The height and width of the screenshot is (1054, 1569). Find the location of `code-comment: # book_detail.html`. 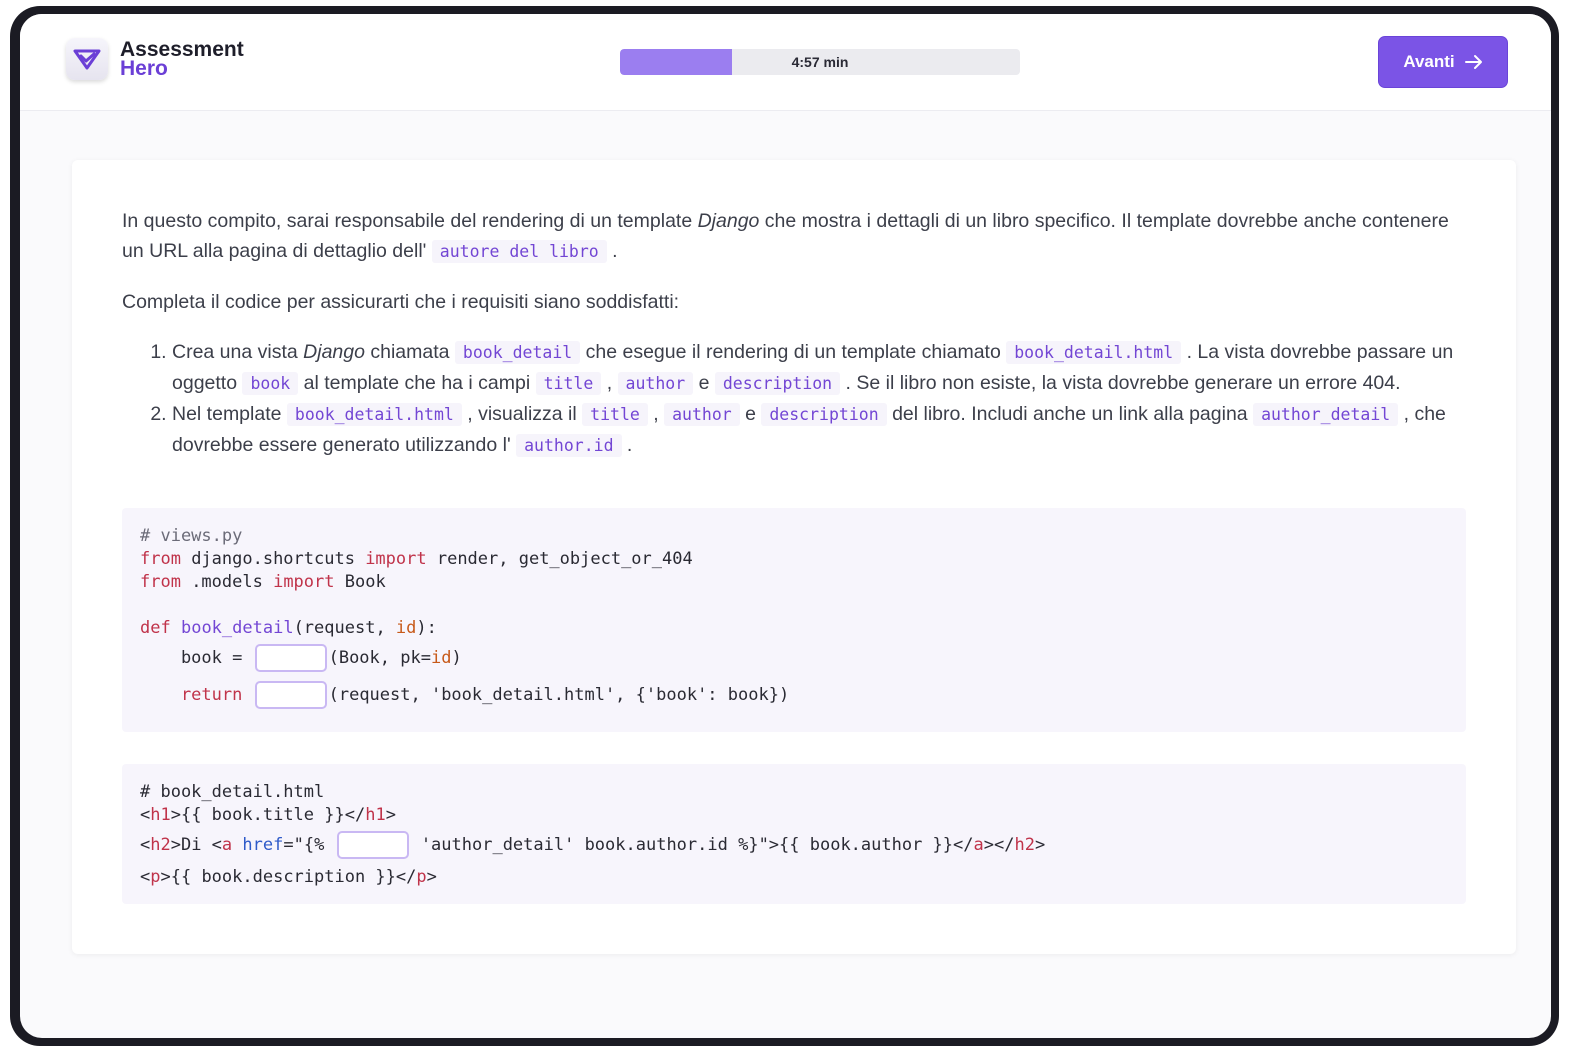

code-comment: # book_detail.html is located at coordinates (232, 792).